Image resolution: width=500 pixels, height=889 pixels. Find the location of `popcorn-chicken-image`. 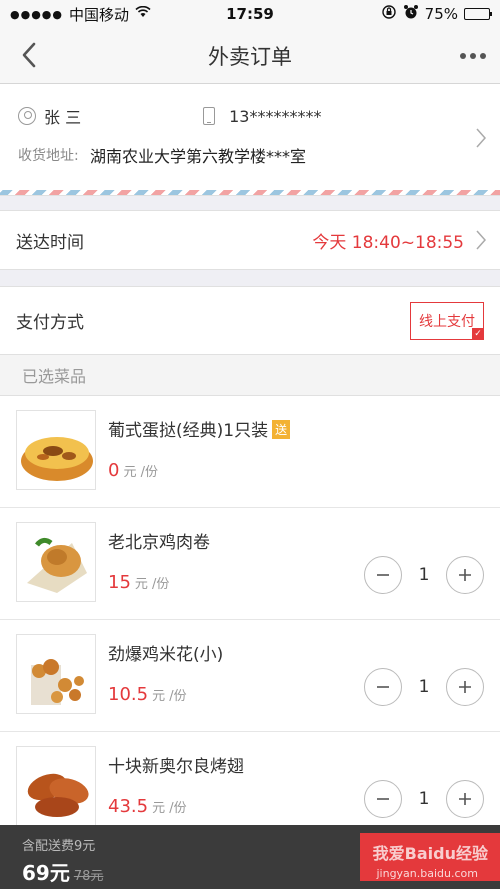

popcorn-chicken-image is located at coordinates (56, 674).